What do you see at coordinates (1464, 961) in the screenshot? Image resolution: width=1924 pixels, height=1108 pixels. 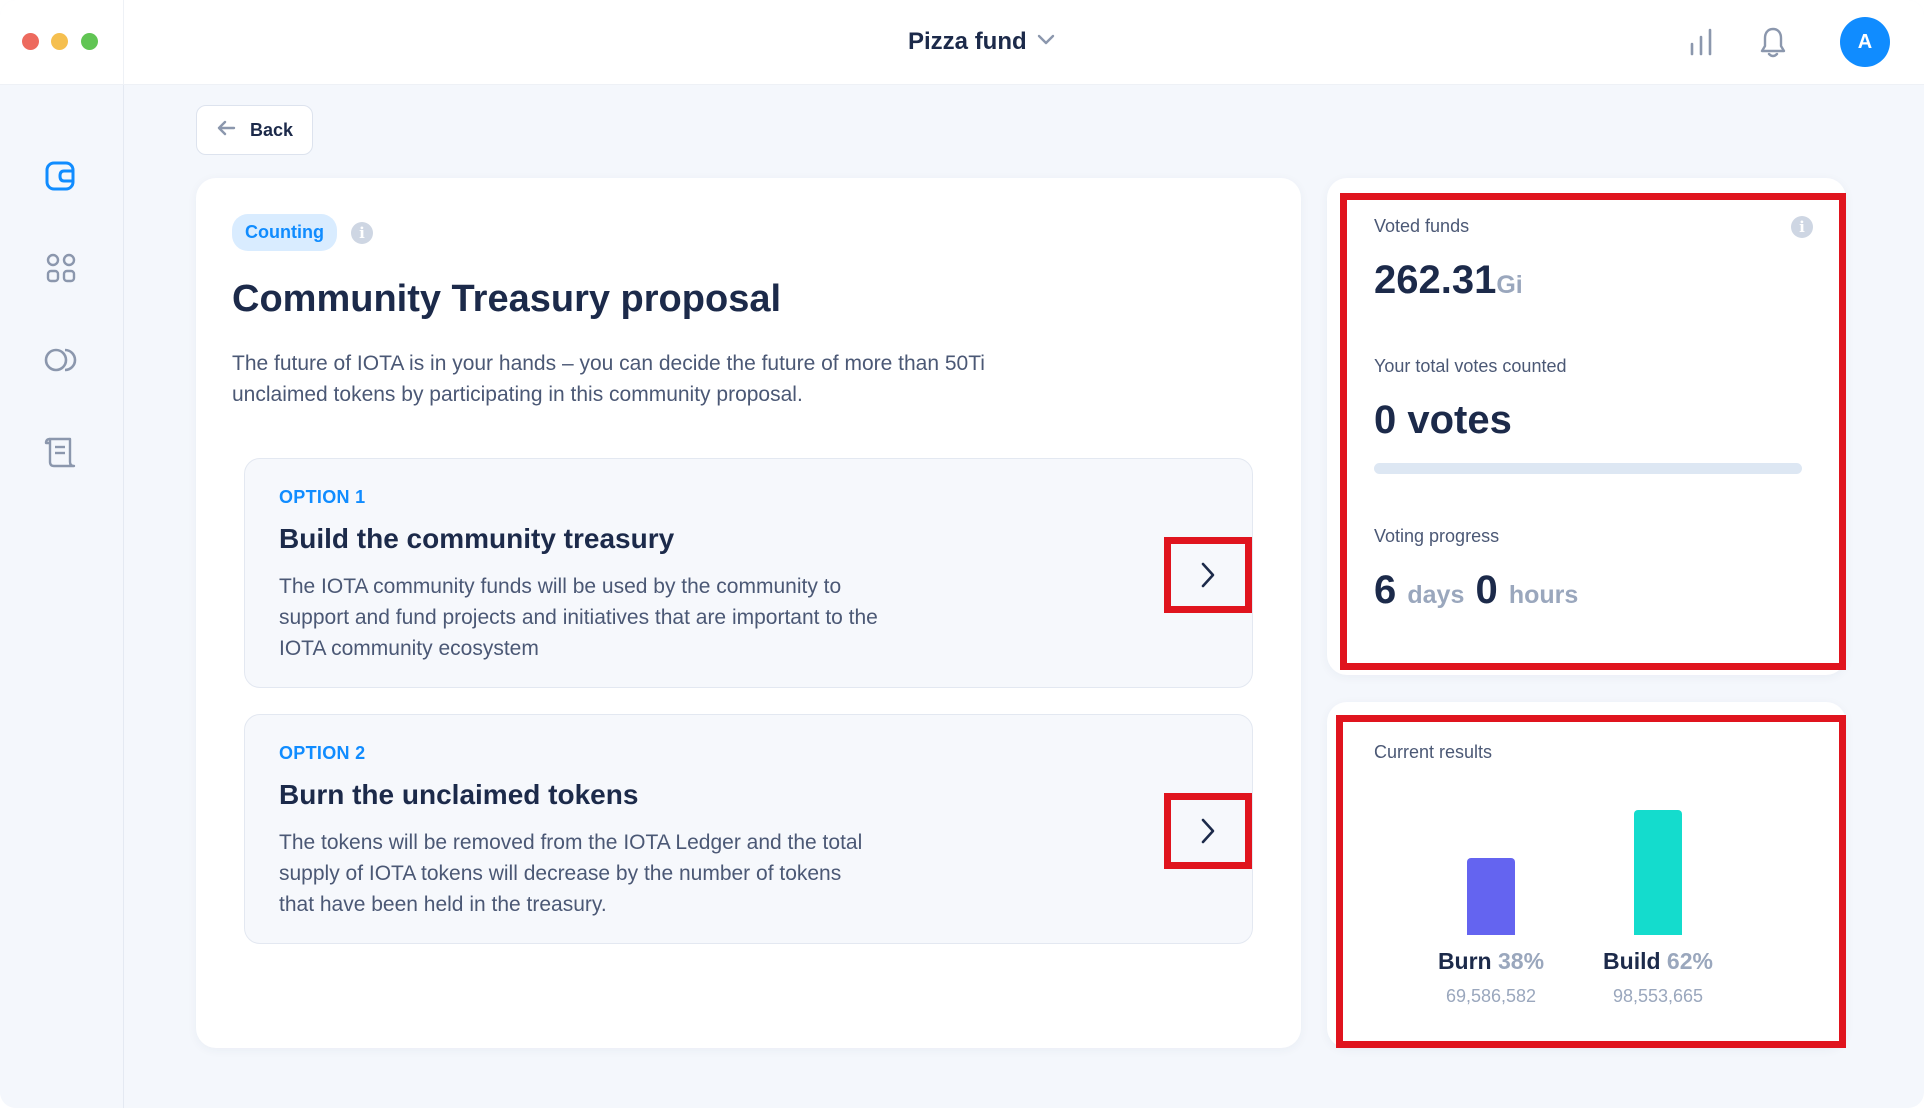 I see `burn-name: Burn` at bounding box center [1464, 961].